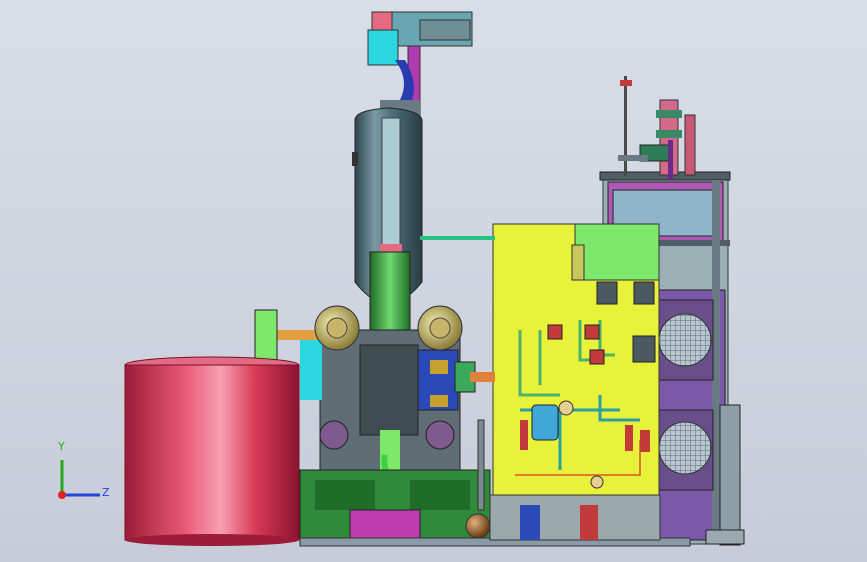 This screenshot has width=867, height=562. I want to click on yellow-control-panel, so click(576, 360).